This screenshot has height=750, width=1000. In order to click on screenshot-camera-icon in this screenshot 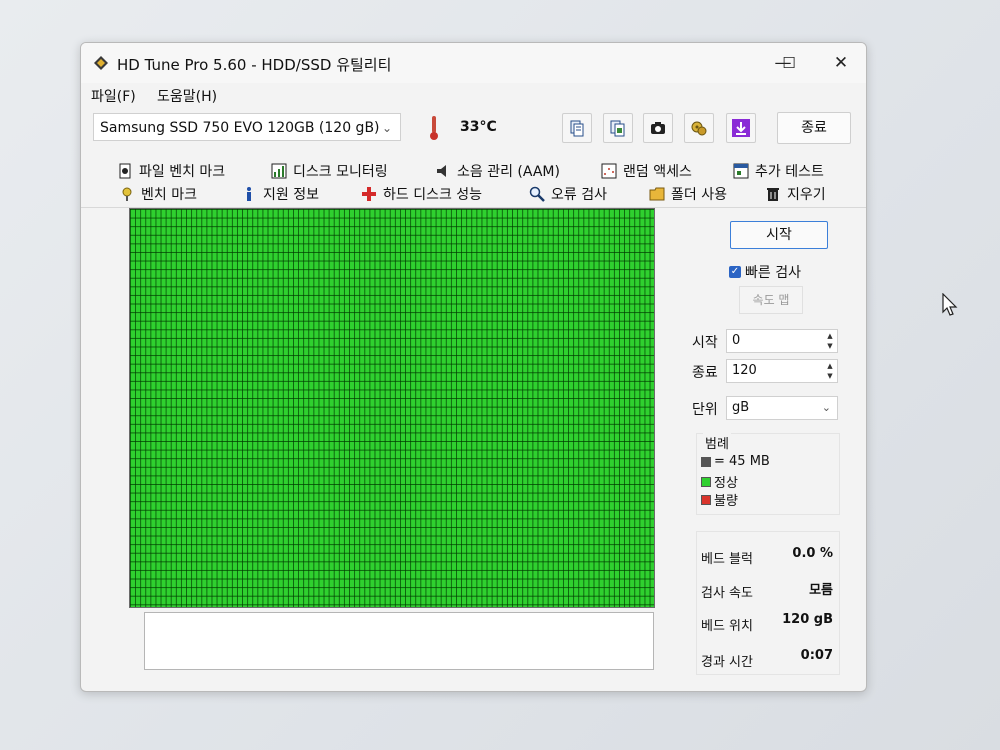, I will do `click(658, 128)`.